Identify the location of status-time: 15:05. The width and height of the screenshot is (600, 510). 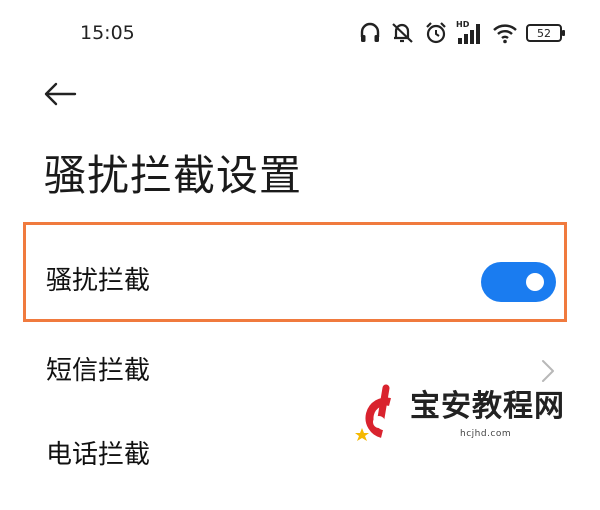
(107, 33).